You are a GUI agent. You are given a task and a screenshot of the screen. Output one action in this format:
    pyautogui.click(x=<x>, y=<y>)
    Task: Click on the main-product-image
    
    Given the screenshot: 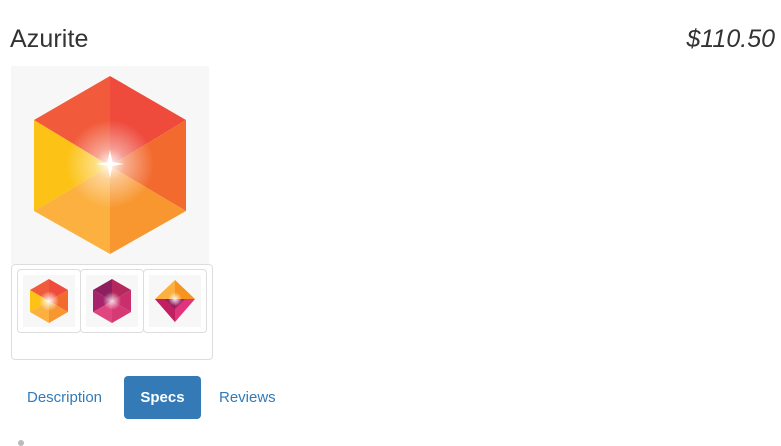 What is the action you would take?
    pyautogui.click(x=110, y=165)
    